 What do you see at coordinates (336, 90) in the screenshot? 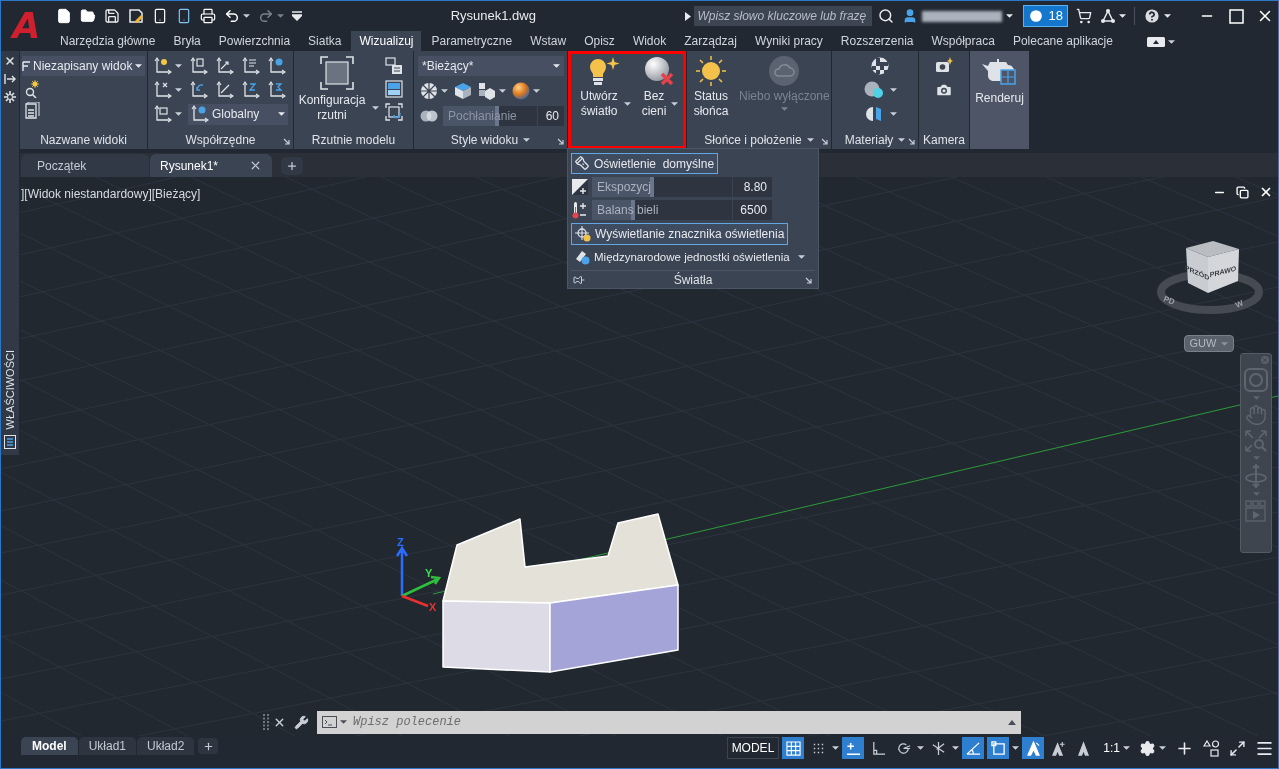
I see `viewport-config-button: Konfiguracja rzutni` at bounding box center [336, 90].